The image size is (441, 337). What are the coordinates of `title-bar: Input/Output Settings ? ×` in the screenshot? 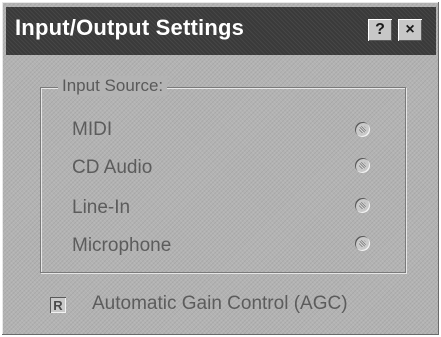 It's located at (221, 31).